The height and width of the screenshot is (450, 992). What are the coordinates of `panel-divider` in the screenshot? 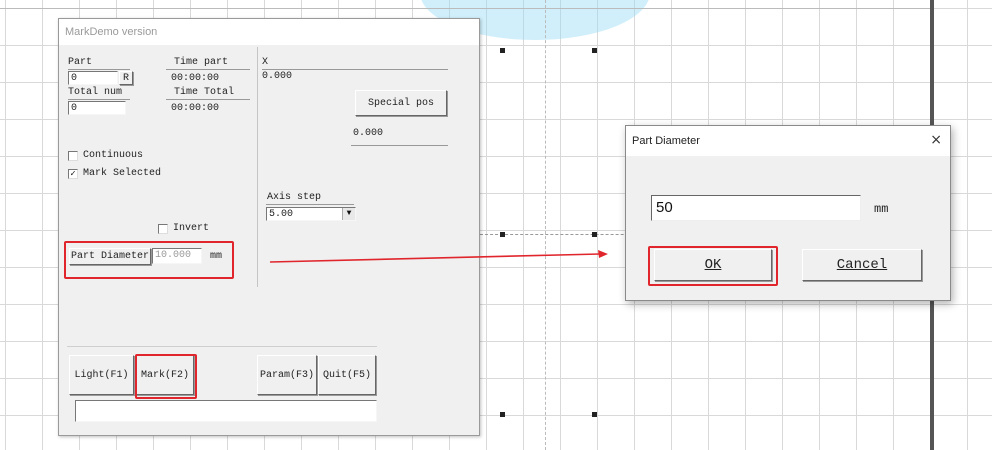 It's located at (257, 167).